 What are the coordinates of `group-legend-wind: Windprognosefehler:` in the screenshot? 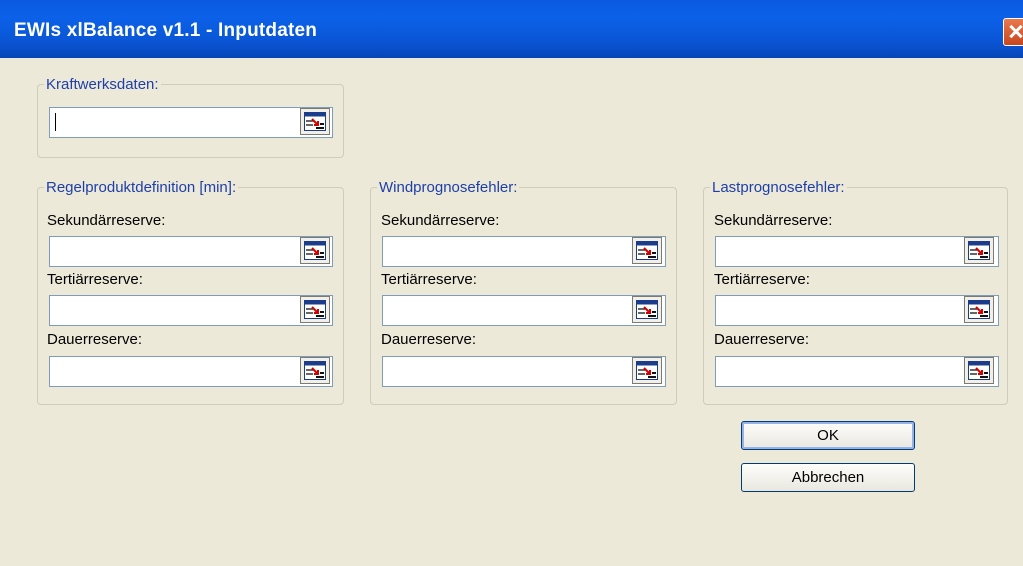 It's located at (448, 188).